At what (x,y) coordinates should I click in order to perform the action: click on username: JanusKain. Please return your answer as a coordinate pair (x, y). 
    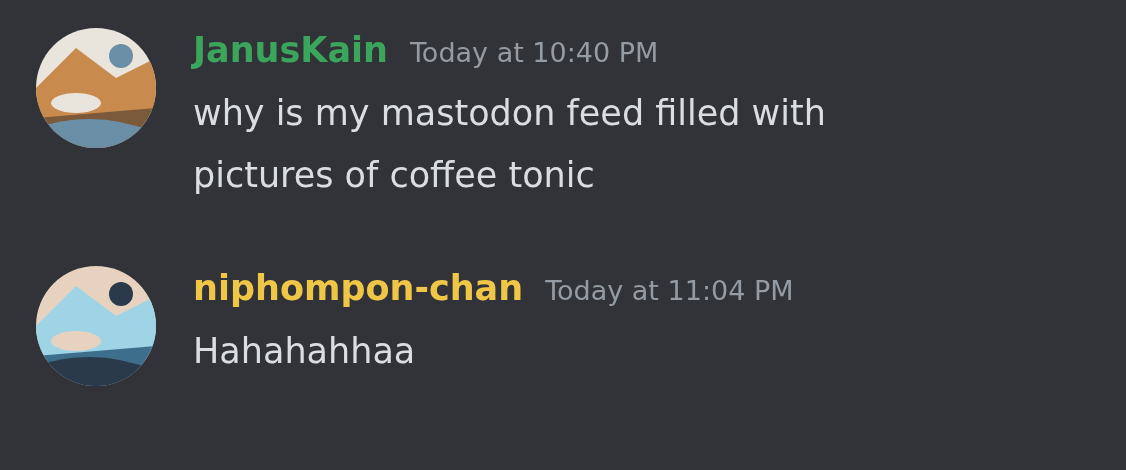
    Looking at the image, I should click on (290, 50).